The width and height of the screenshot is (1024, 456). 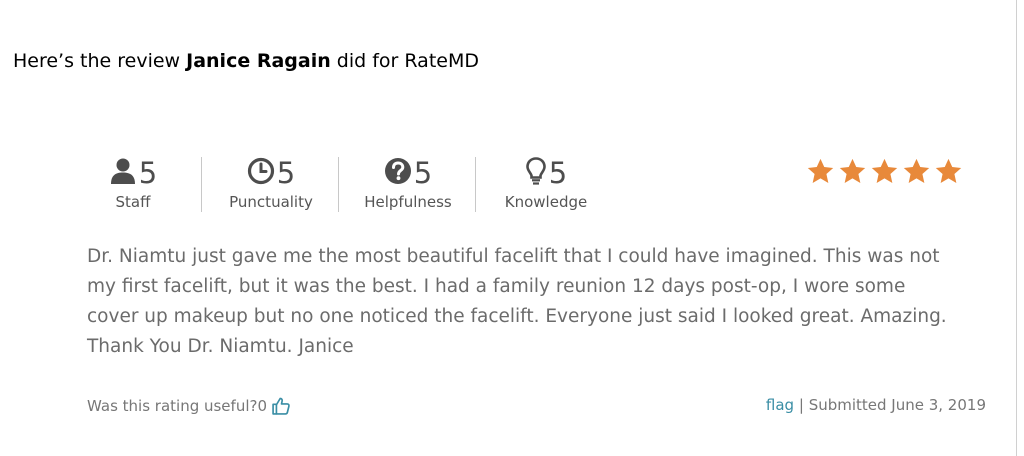 I want to click on rating-knowledge: 5 Knowledge, so click(x=546, y=186).